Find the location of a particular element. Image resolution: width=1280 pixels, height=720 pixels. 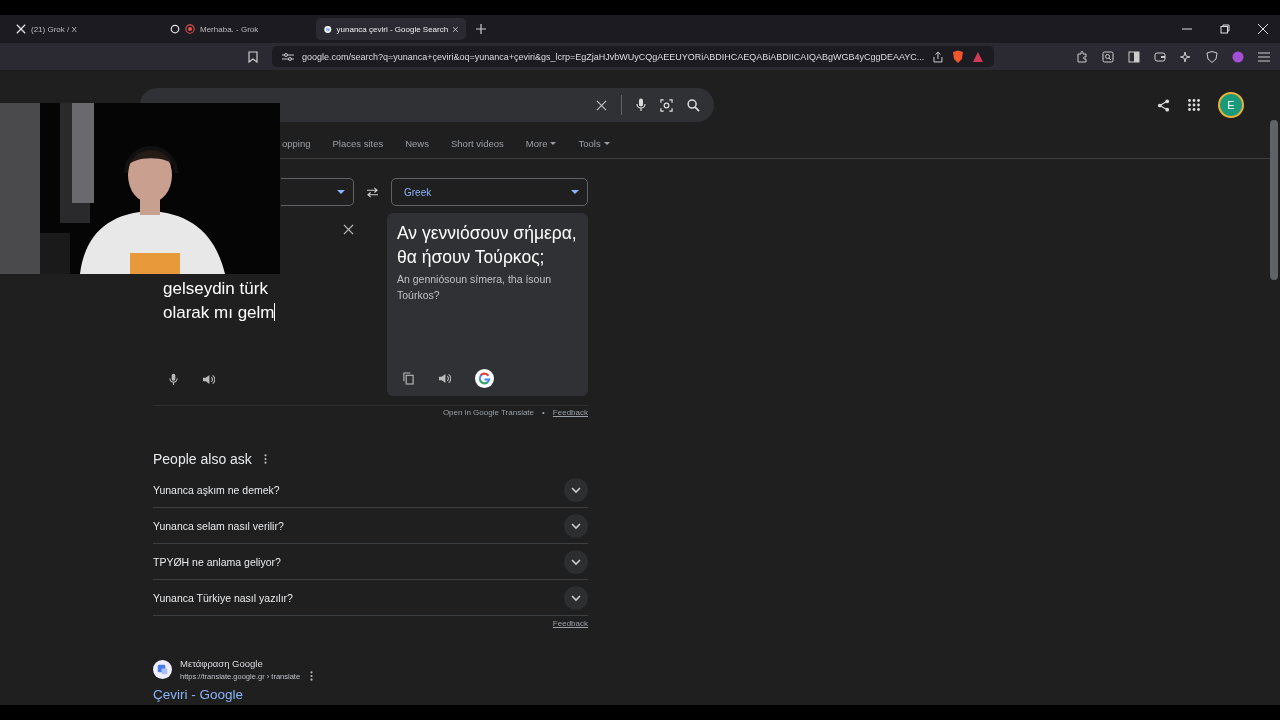

apps-grid-icon is located at coordinates (1194, 105).